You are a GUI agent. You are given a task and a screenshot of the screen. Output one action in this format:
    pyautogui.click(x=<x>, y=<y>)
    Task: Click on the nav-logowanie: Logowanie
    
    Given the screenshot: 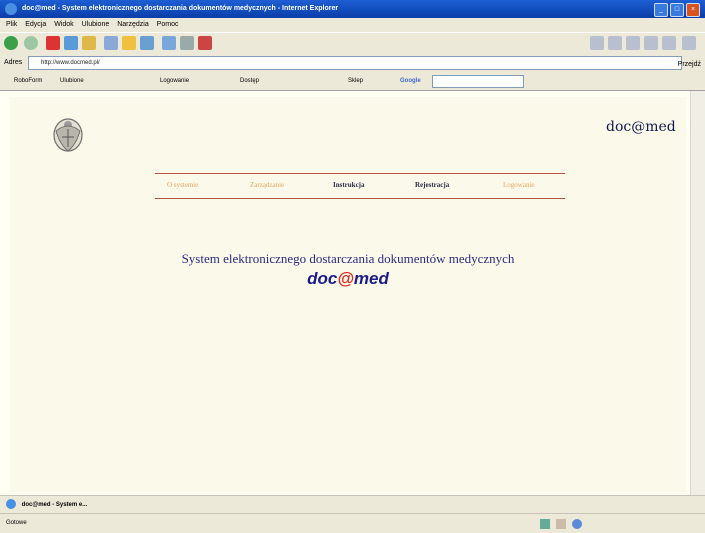 What is the action you would take?
    pyautogui.click(x=519, y=185)
    